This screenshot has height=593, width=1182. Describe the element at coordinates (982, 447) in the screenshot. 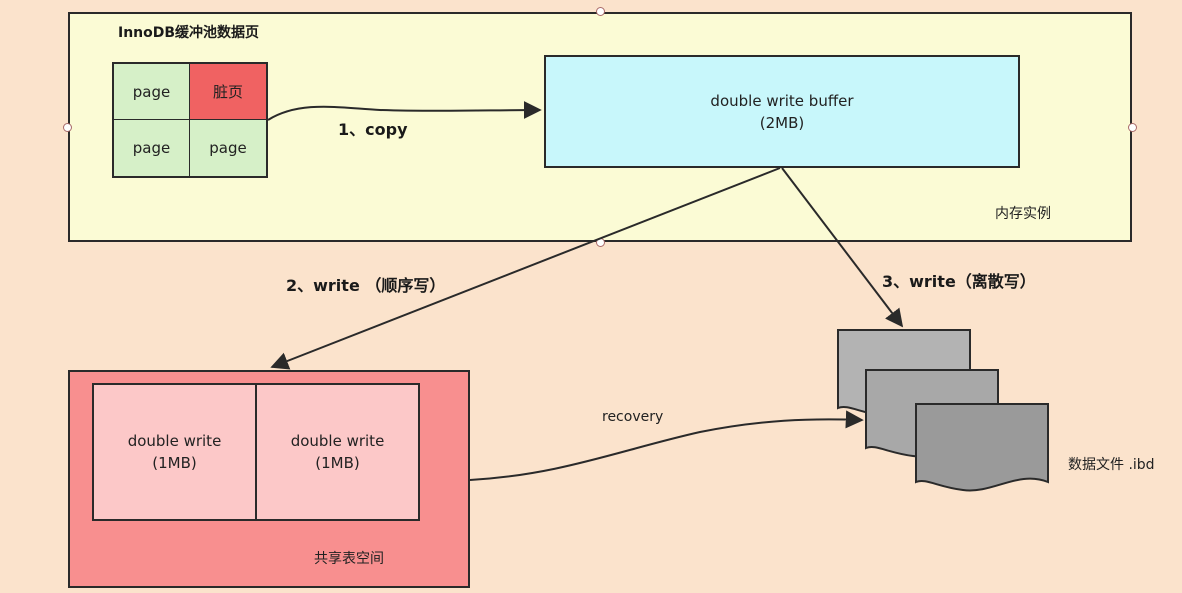

I see `data-file-icon` at that location.